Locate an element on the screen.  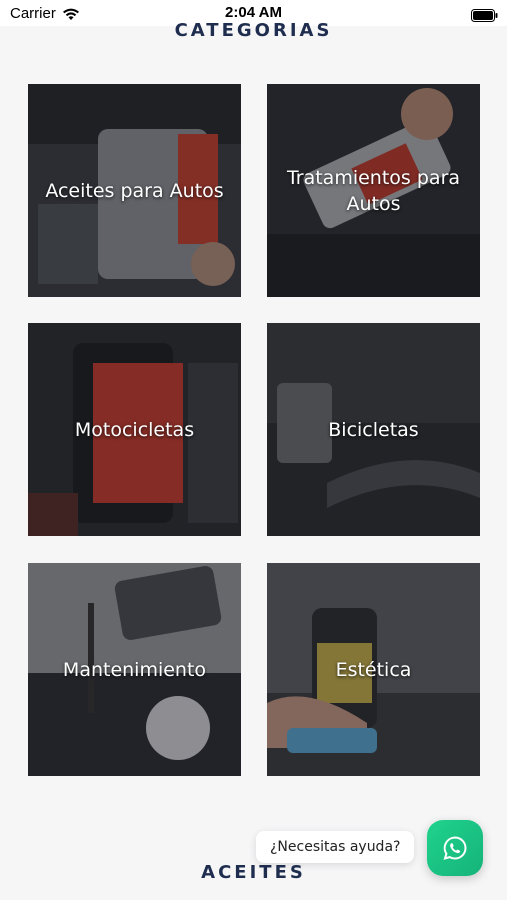
category-label: Estética is located at coordinates (373, 669).